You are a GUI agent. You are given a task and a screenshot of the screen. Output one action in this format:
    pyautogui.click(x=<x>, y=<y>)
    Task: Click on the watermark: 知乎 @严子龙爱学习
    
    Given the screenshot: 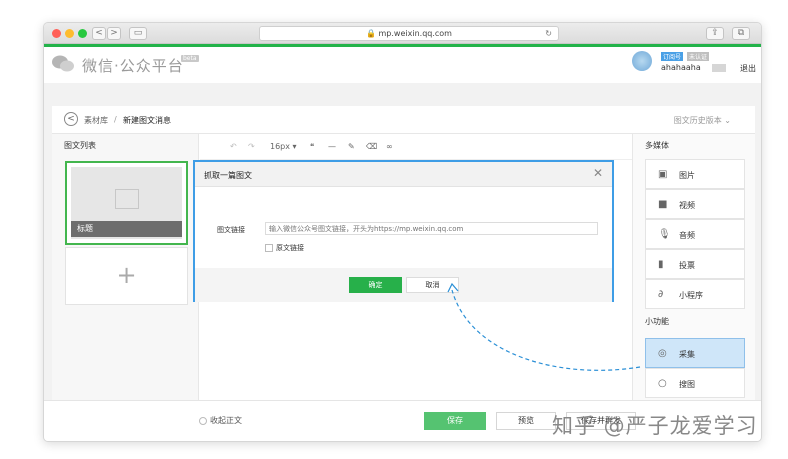 What is the action you would take?
    pyautogui.click(x=655, y=426)
    